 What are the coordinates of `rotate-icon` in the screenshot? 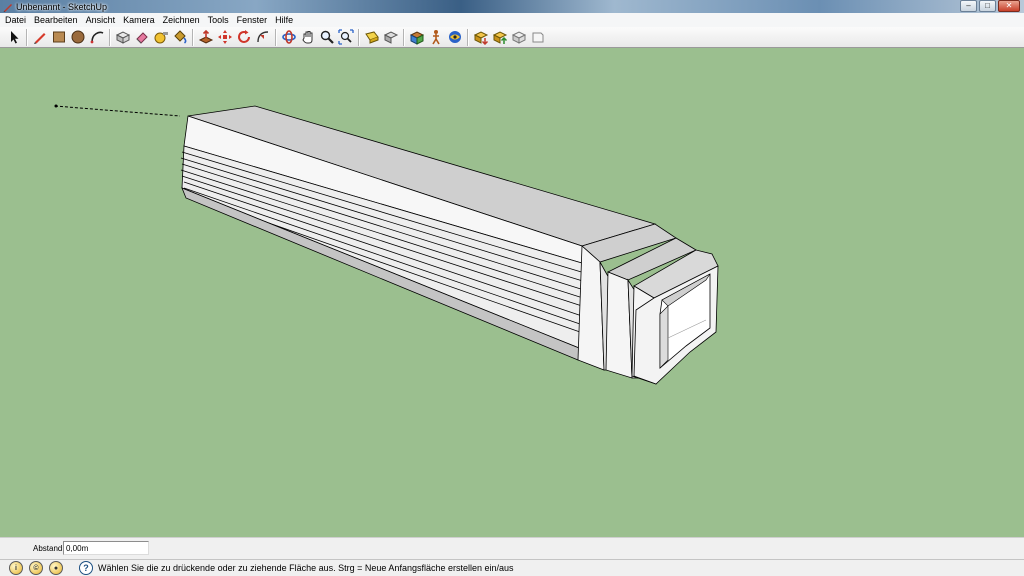 It's located at (243, 37).